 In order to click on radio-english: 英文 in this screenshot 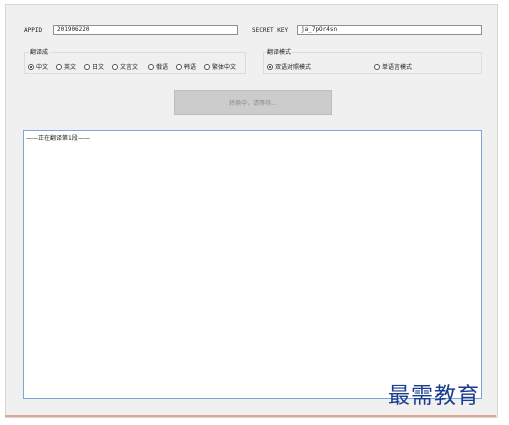, I will do `click(66, 66)`.